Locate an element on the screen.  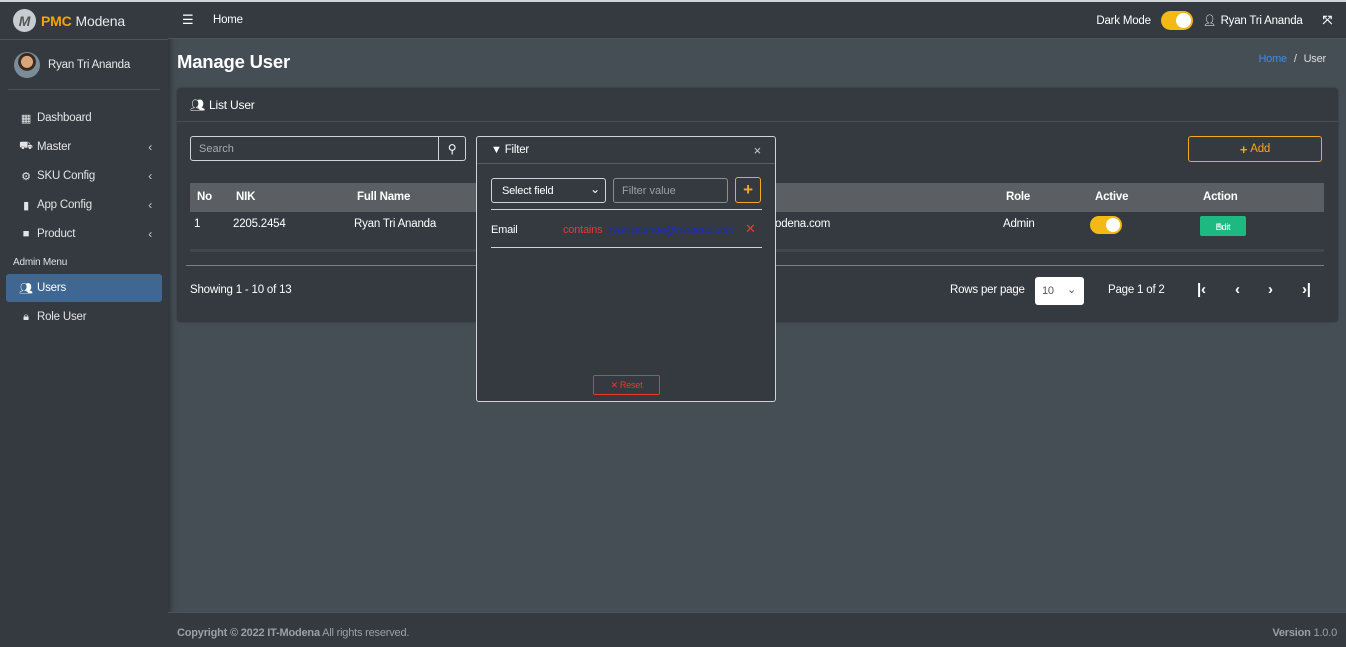
close-icon: ✕ is located at coordinates (614, 384).